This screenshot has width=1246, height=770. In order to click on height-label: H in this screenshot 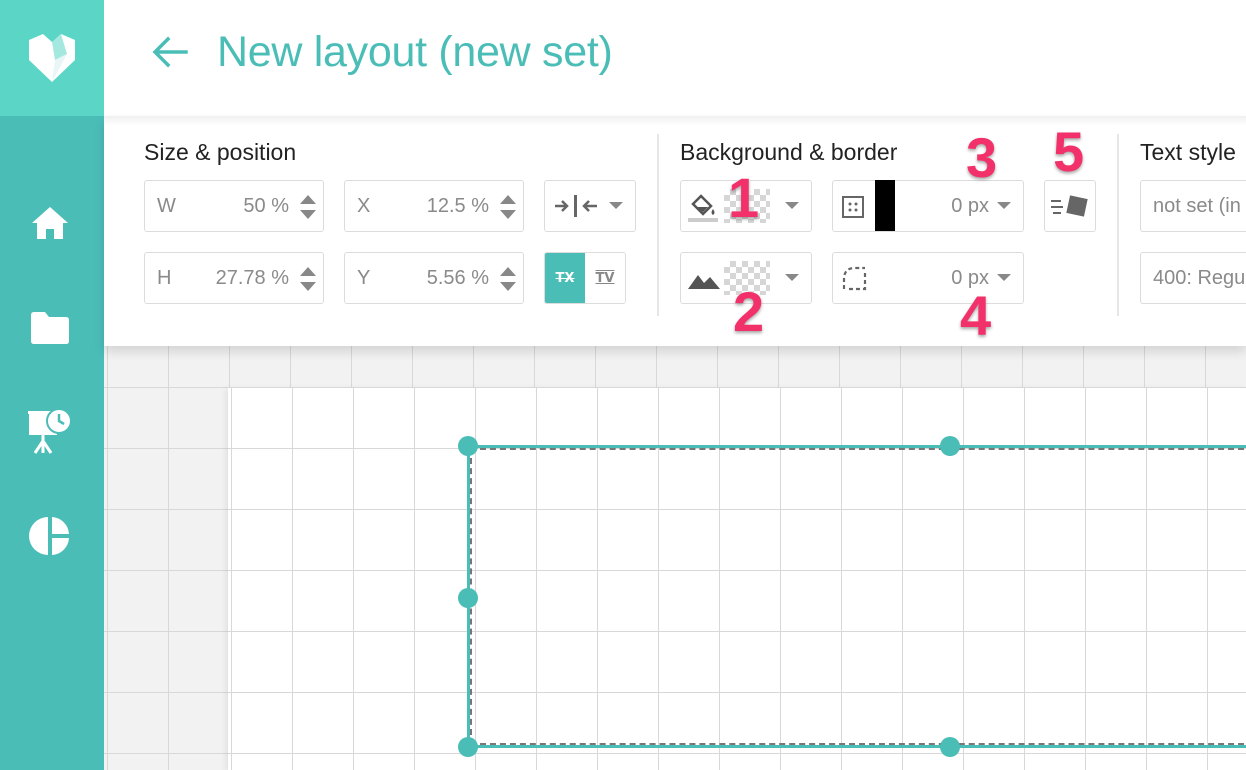, I will do `click(164, 278)`.